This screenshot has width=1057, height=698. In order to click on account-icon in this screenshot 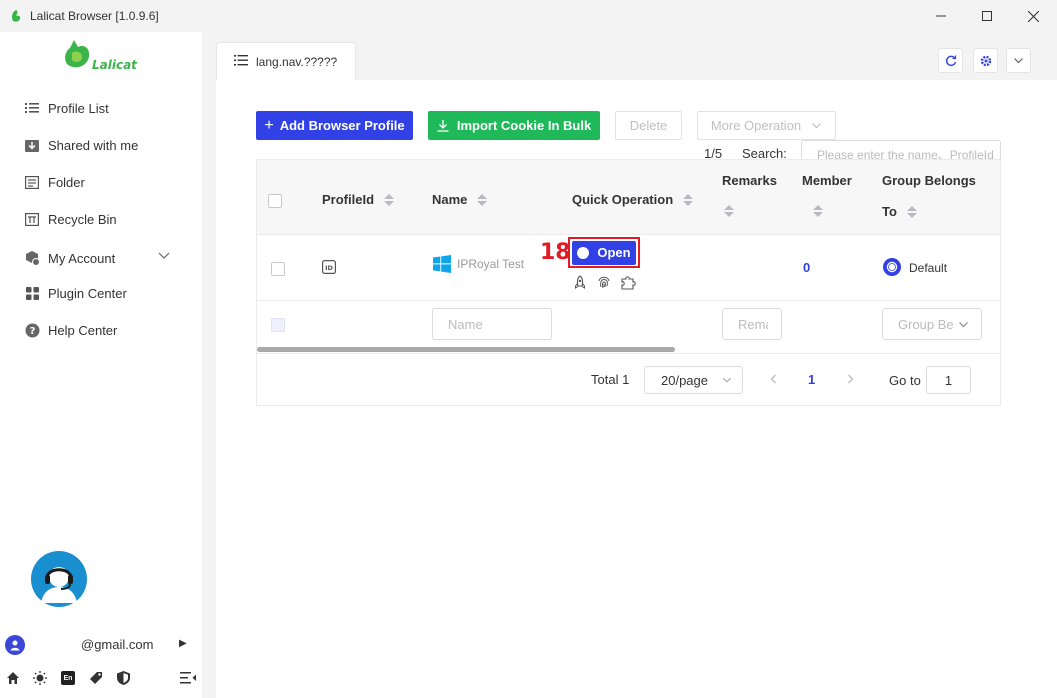, I will do `click(32, 258)`.